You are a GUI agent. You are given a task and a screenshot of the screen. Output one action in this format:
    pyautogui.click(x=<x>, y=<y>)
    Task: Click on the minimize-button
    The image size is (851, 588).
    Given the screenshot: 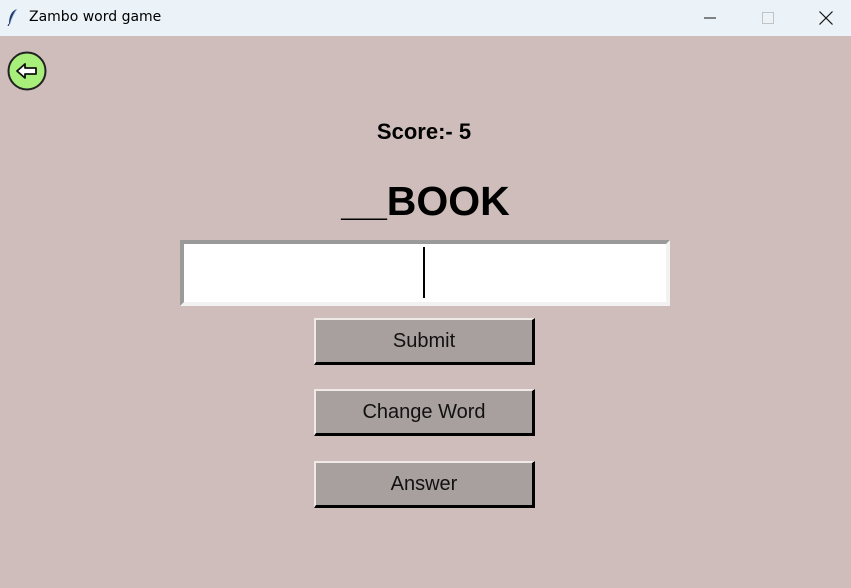 What is the action you would take?
    pyautogui.click(x=710, y=18)
    